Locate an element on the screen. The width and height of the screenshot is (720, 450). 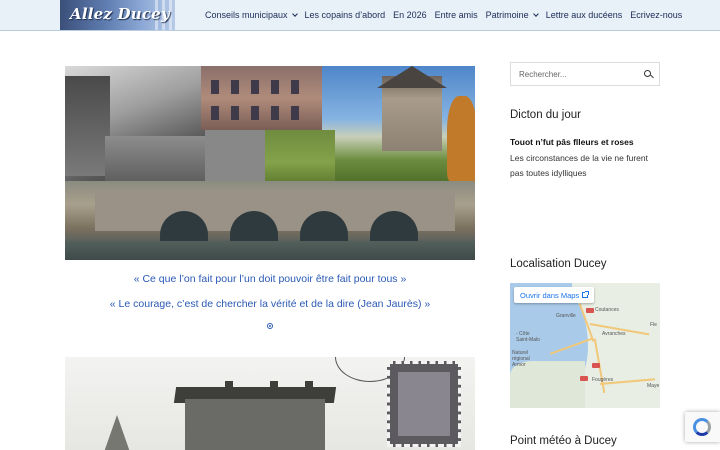
search-icon is located at coordinates (647, 73).